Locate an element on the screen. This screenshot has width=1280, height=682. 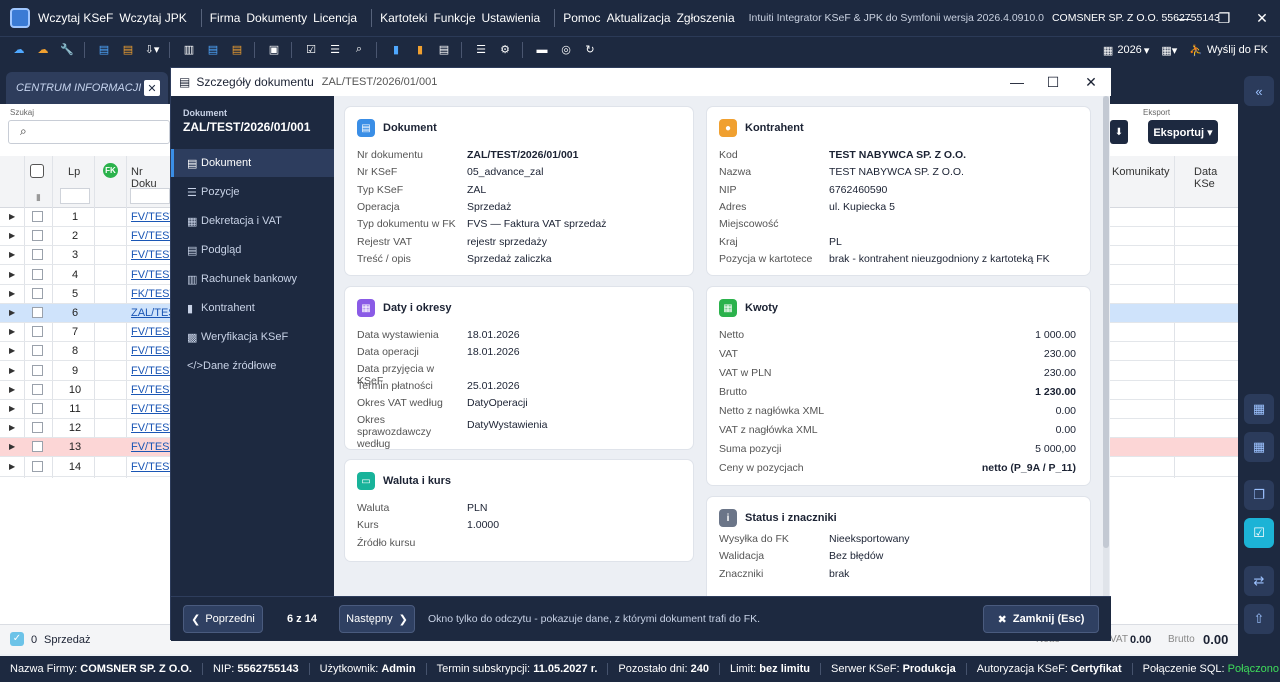
upload-icon: ⇧ is located at coordinates (1259, 619).